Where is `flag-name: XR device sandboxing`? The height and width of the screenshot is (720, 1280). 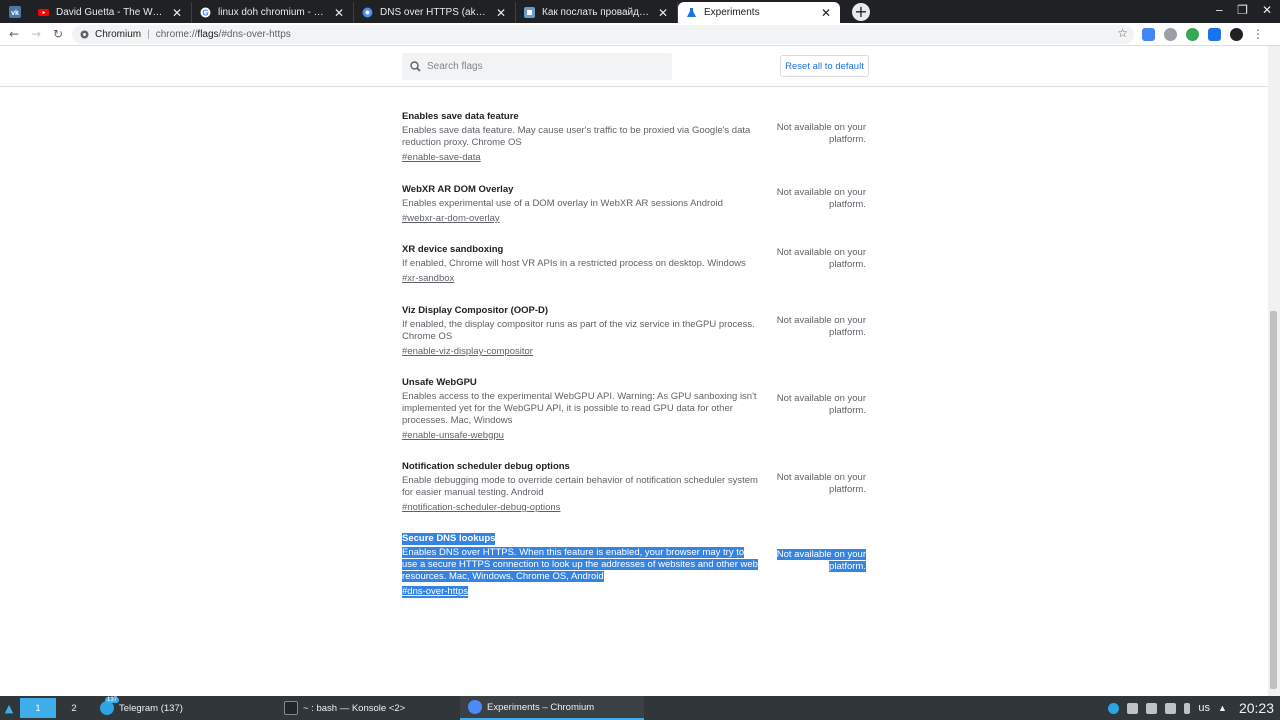 flag-name: XR device sandboxing is located at coordinates (453, 249).